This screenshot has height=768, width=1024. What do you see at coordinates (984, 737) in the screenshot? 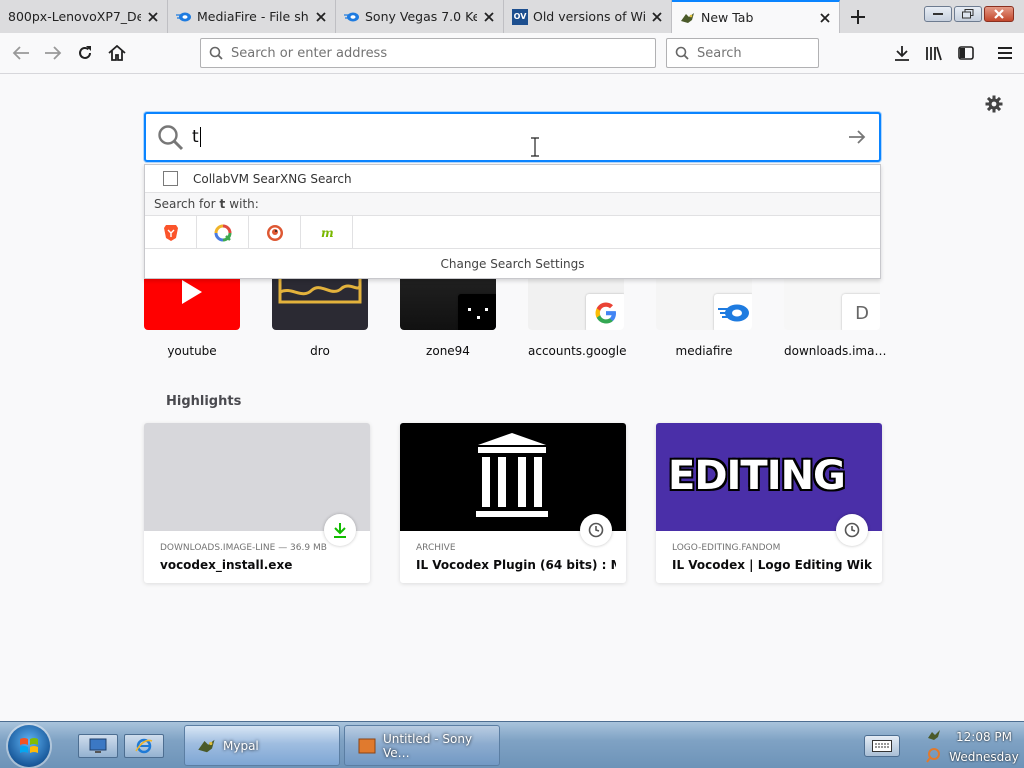
I see `clock-time: 12:08 PM` at bounding box center [984, 737].